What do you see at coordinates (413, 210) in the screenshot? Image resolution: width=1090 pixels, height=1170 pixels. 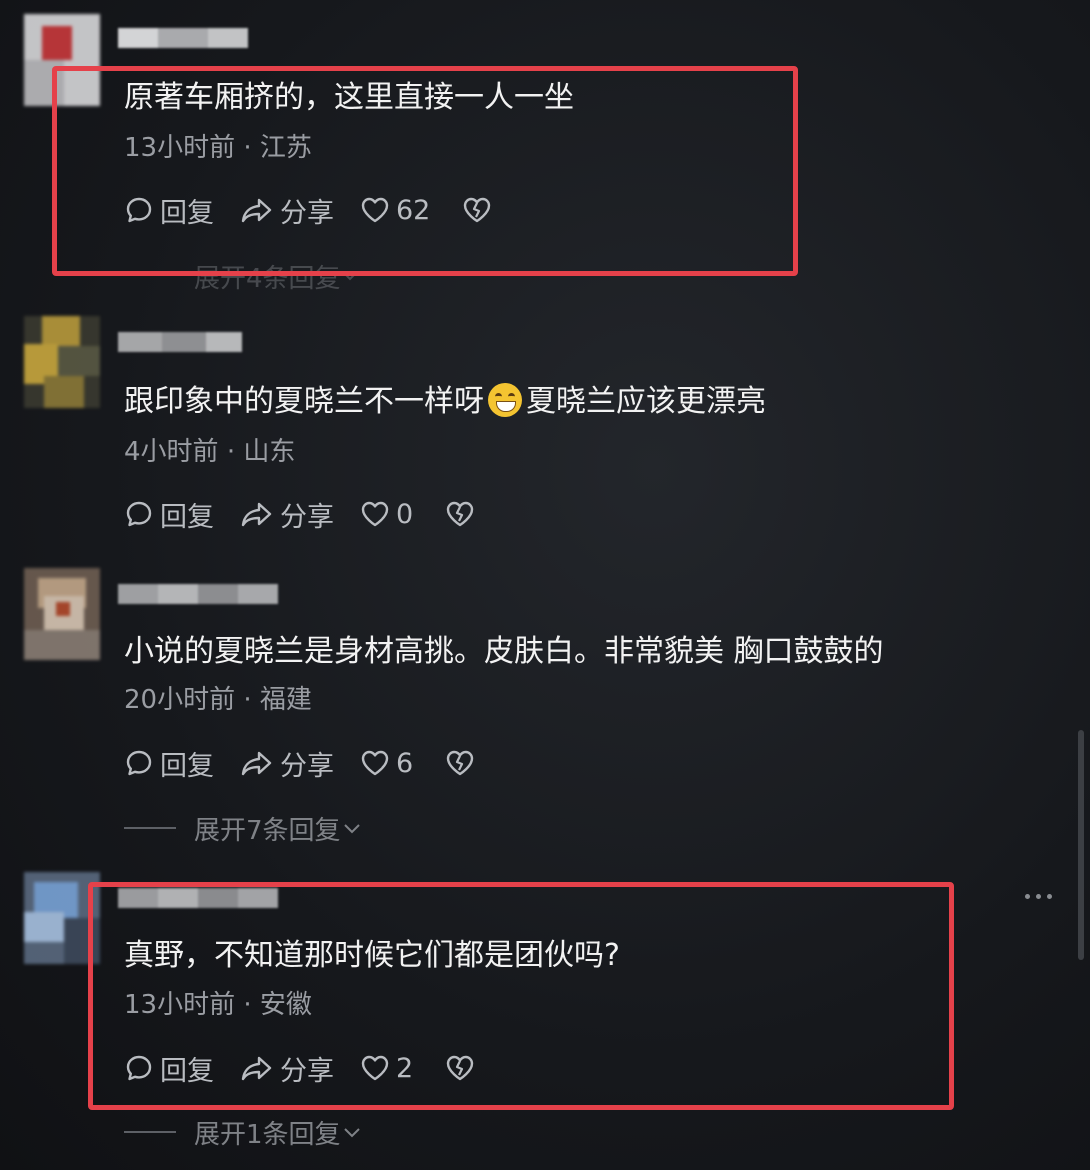 I see `like-count: 62` at bounding box center [413, 210].